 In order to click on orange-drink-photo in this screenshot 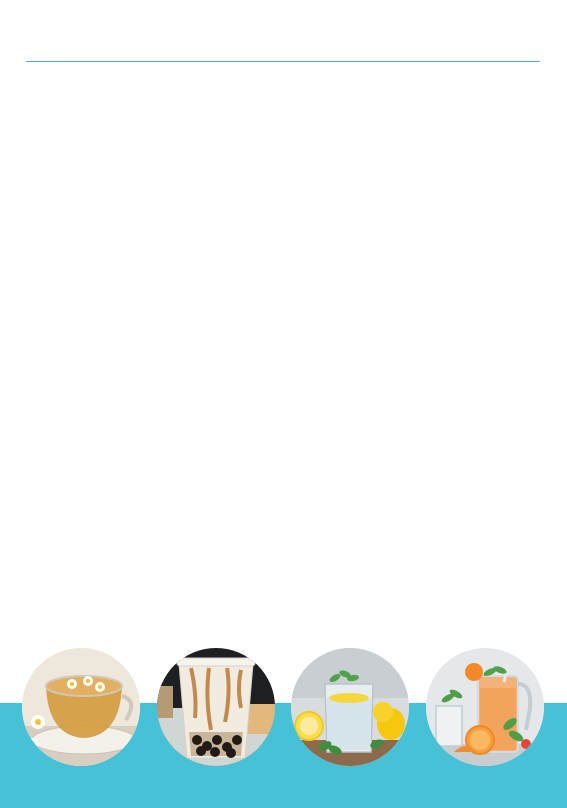, I will do `click(485, 707)`.